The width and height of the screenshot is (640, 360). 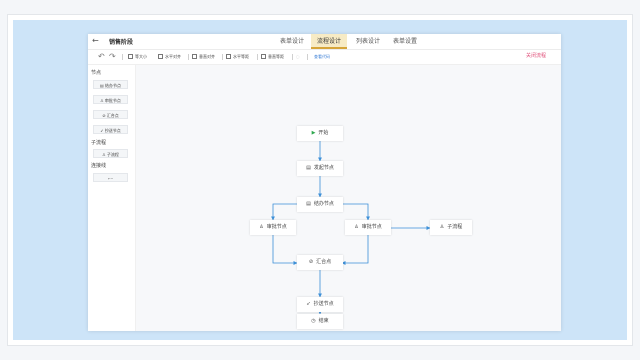 What do you see at coordinates (207, 56) in the screenshot?
I see `align-vertical-label: 垂直对齐` at bounding box center [207, 56].